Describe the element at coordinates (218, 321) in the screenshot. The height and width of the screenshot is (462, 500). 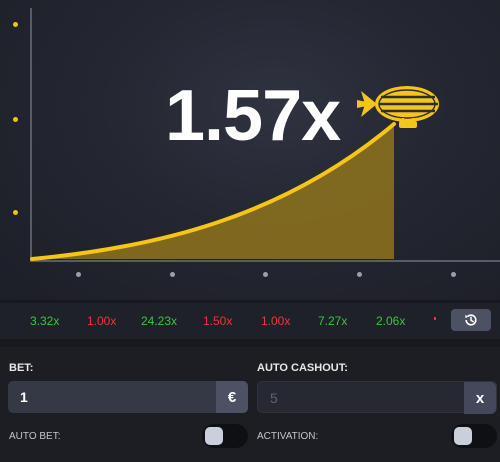
I see `history-item: 1.50x` at that location.